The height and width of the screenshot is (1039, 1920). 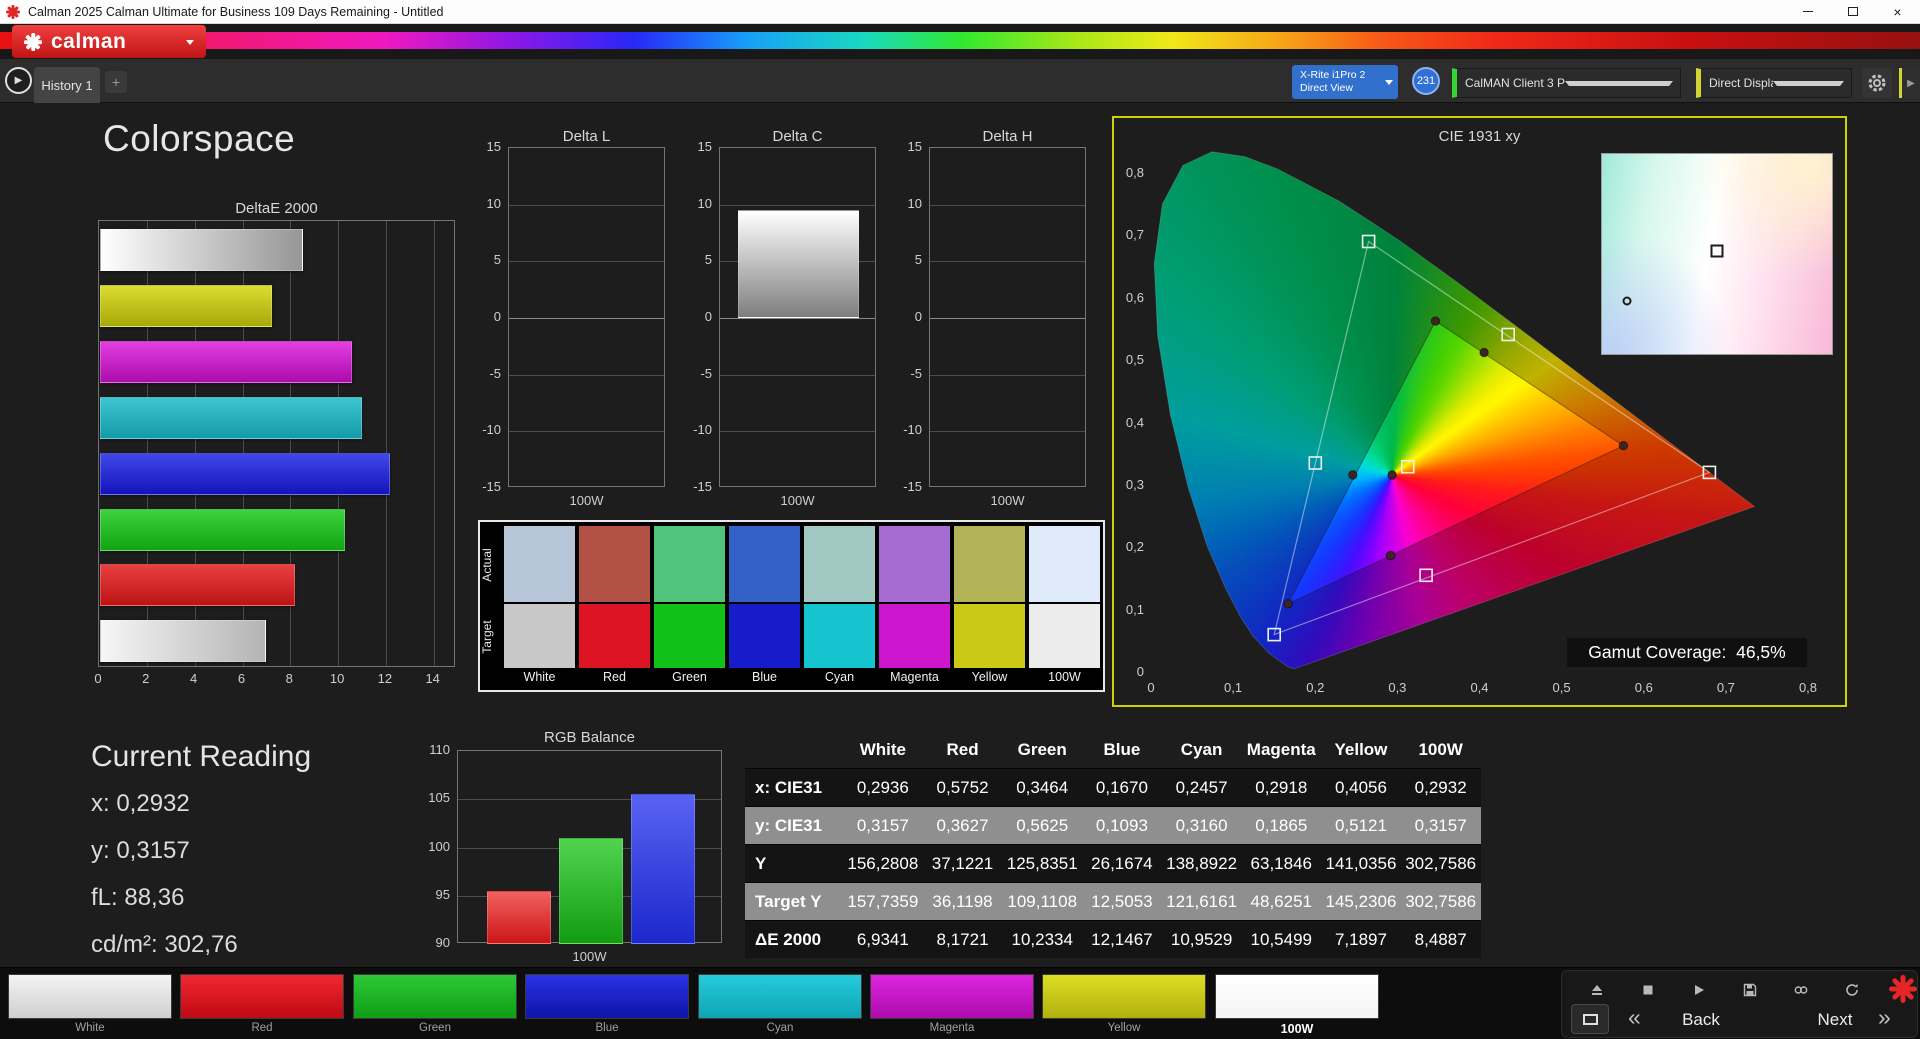 I want to click on pattern-button-yellow: Yellow, so click(x=1124, y=1004).